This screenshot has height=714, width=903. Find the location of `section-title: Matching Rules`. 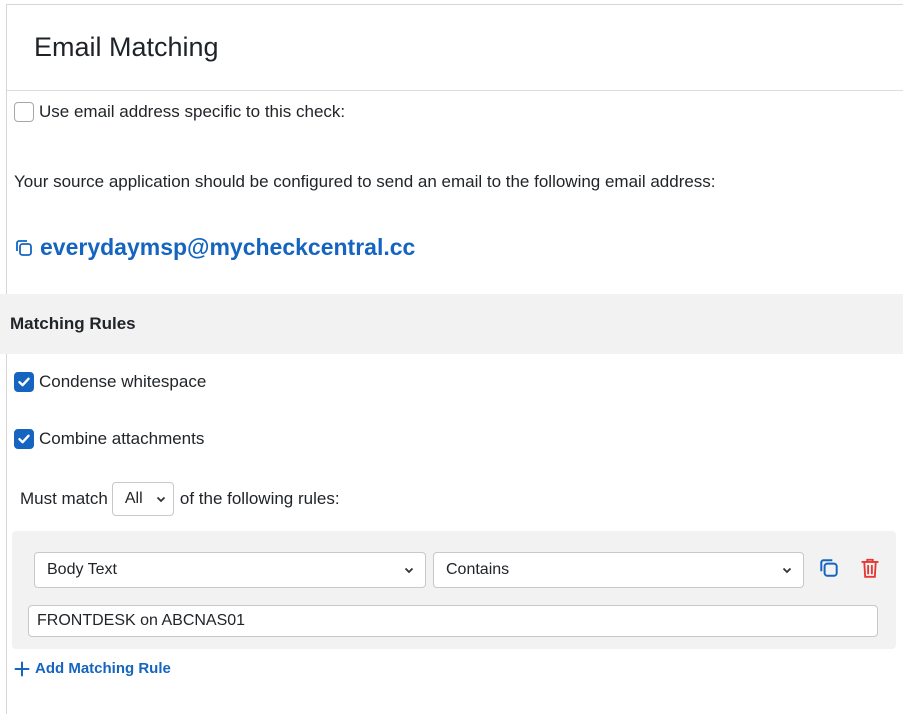

section-title: Matching Rules is located at coordinates (73, 323).